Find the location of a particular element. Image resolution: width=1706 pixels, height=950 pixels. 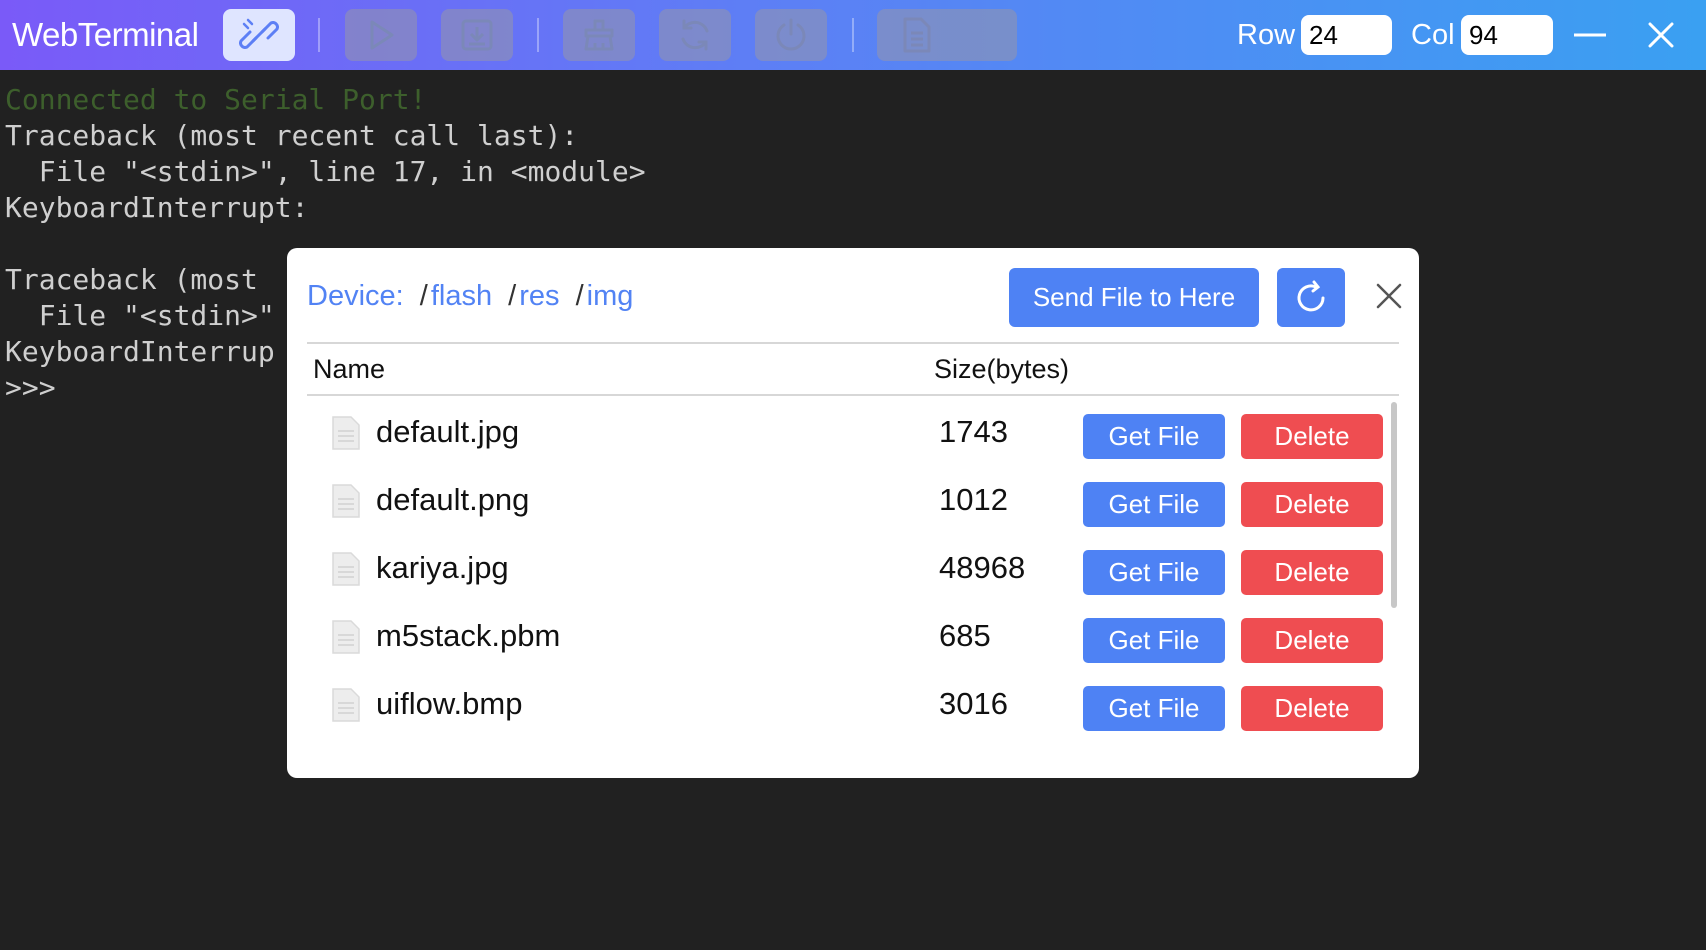

column-header-size: Size(bytes) is located at coordinates (1002, 369).